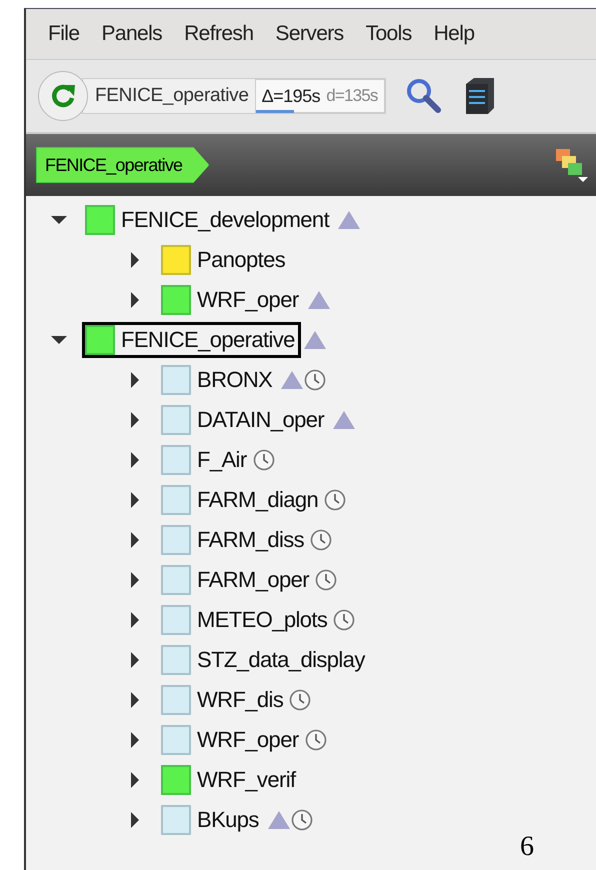  I want to click on menu-item: Refresh, so click(219, 34).